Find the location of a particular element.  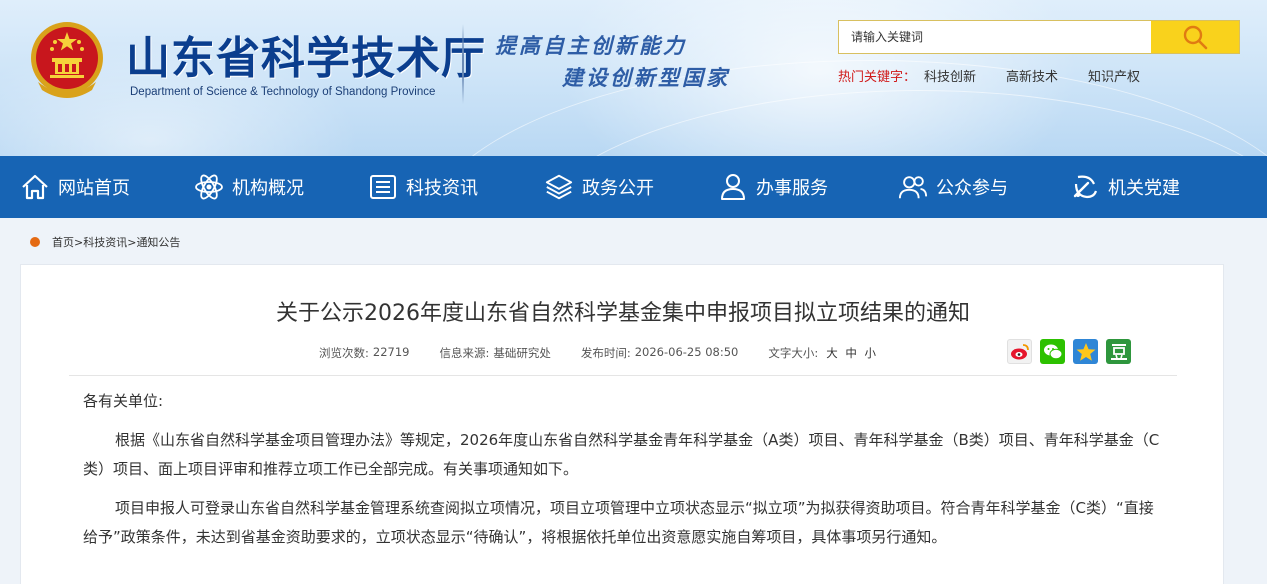

slogan-line-1: 提高自主创新能力 is located at coordinates (591, 45).